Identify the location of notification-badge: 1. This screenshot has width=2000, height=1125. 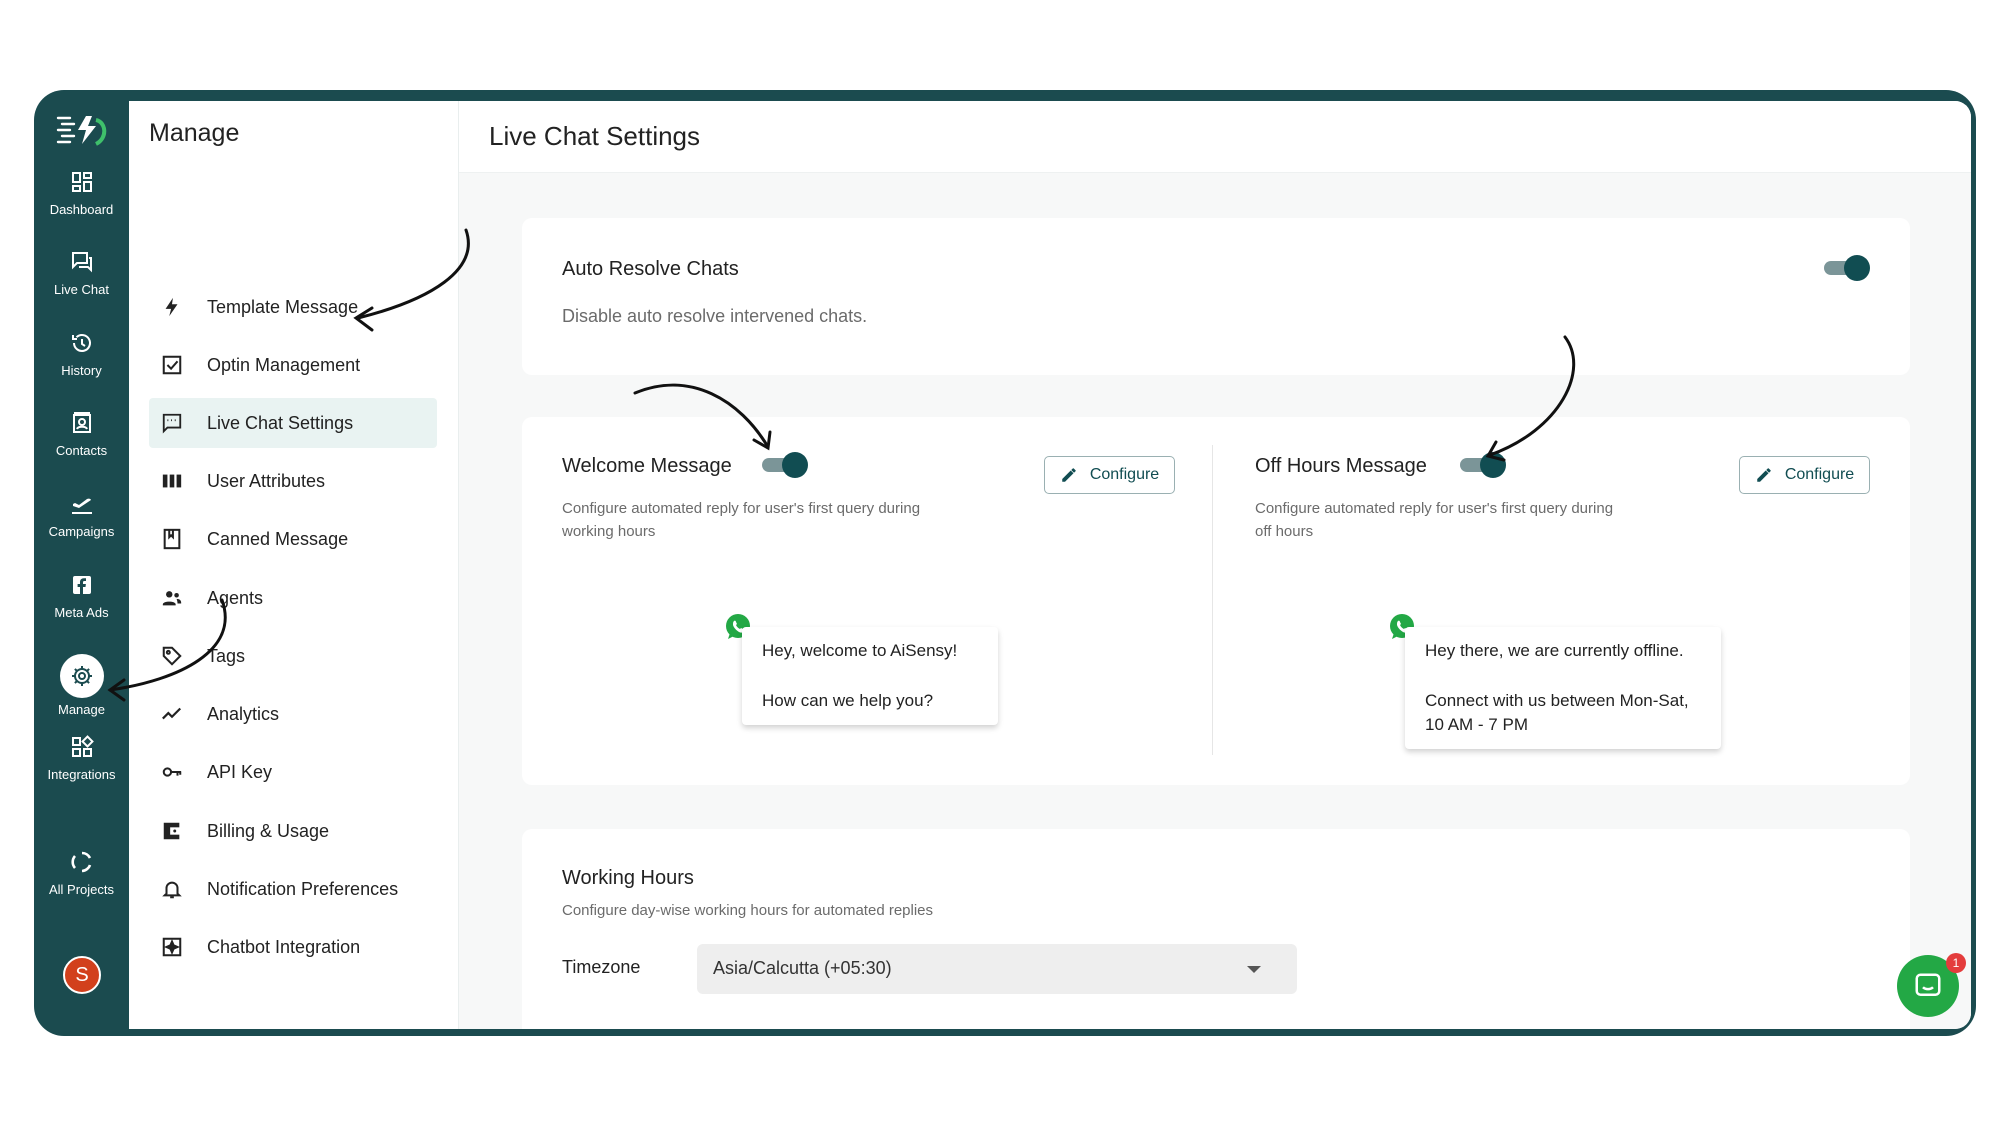
(1956, 963).